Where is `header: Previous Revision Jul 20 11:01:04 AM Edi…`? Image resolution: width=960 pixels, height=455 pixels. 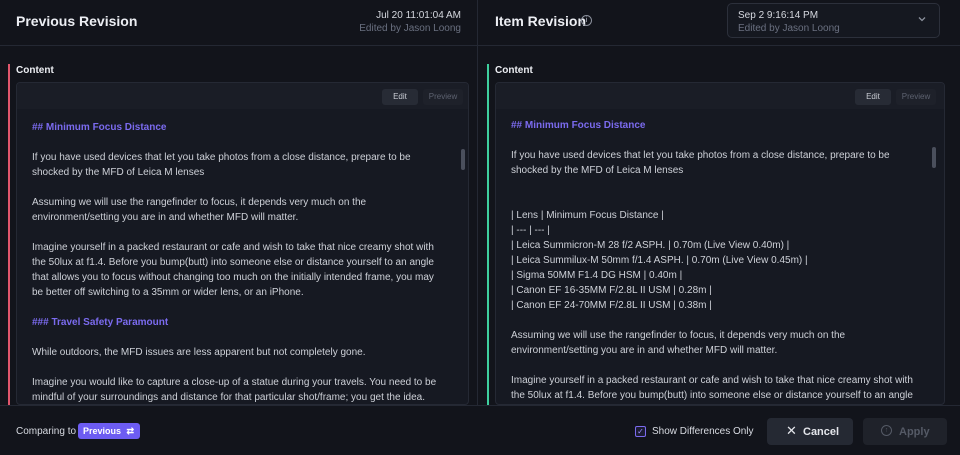 header: Previous Revision Jul 20 11:01:04 AM Edi… is located at coordinates (480, 23).